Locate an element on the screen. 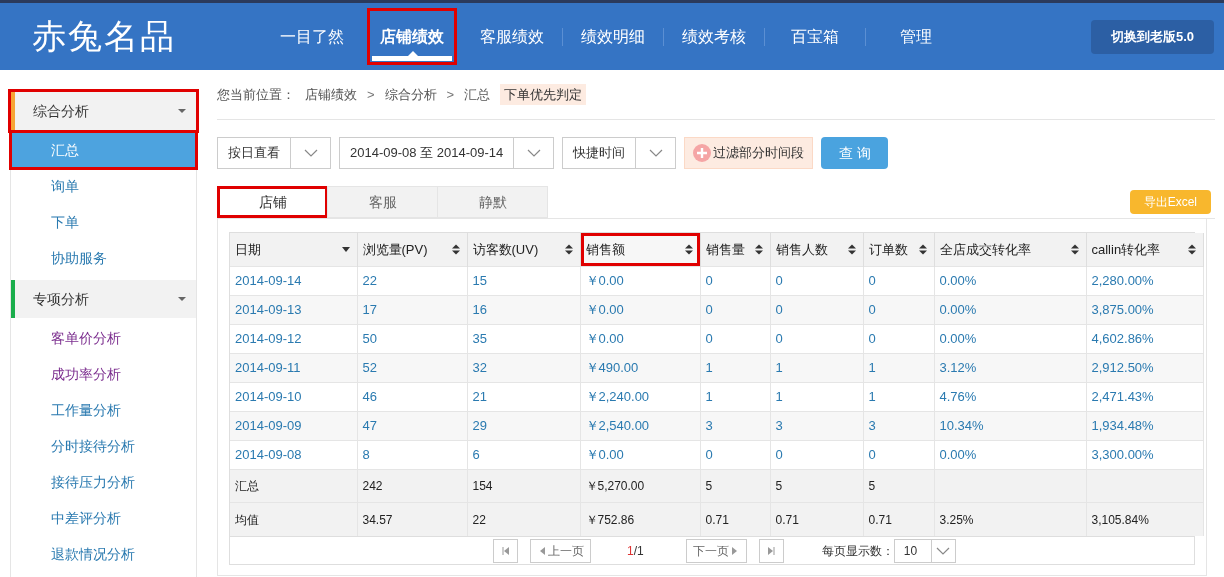 This screenshot has width=1224, height=577. date-range-picker: 2014-09-08 至 2014-09-14 is located at coordinates (447, 153).